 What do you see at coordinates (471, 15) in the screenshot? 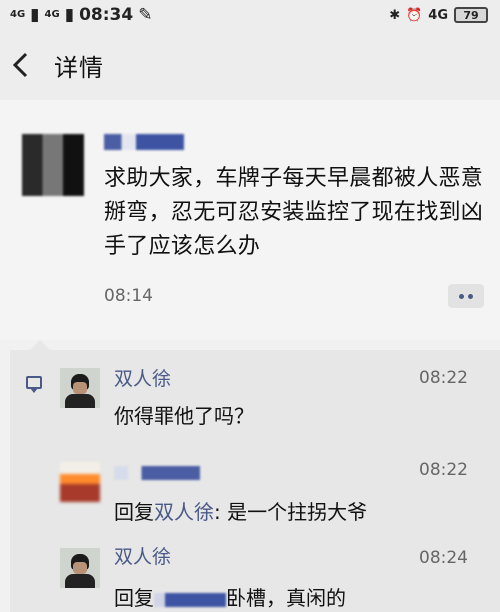
I see `battery-icon: 79` at bounding box center [471, 15].